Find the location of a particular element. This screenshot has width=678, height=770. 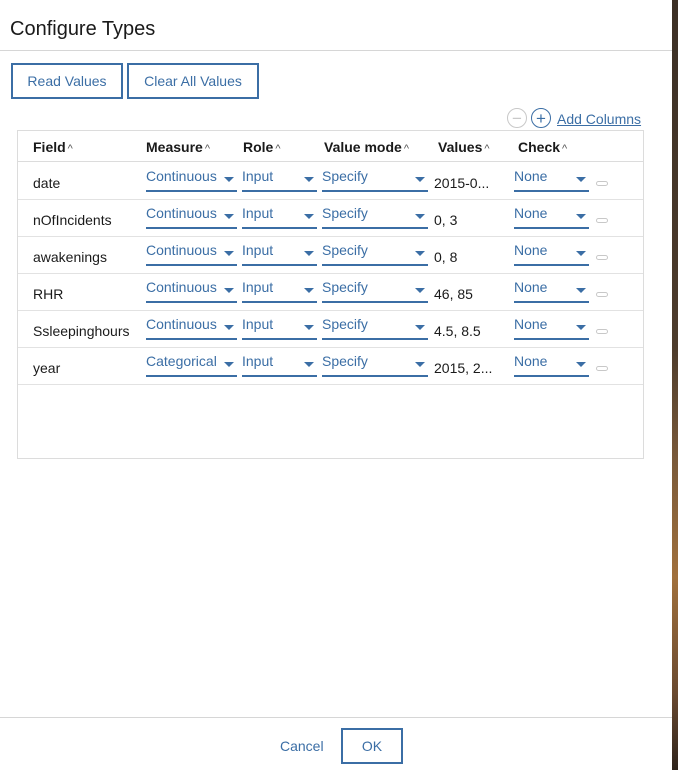

header-field: Field ^ is located at coordinates (53, 147).